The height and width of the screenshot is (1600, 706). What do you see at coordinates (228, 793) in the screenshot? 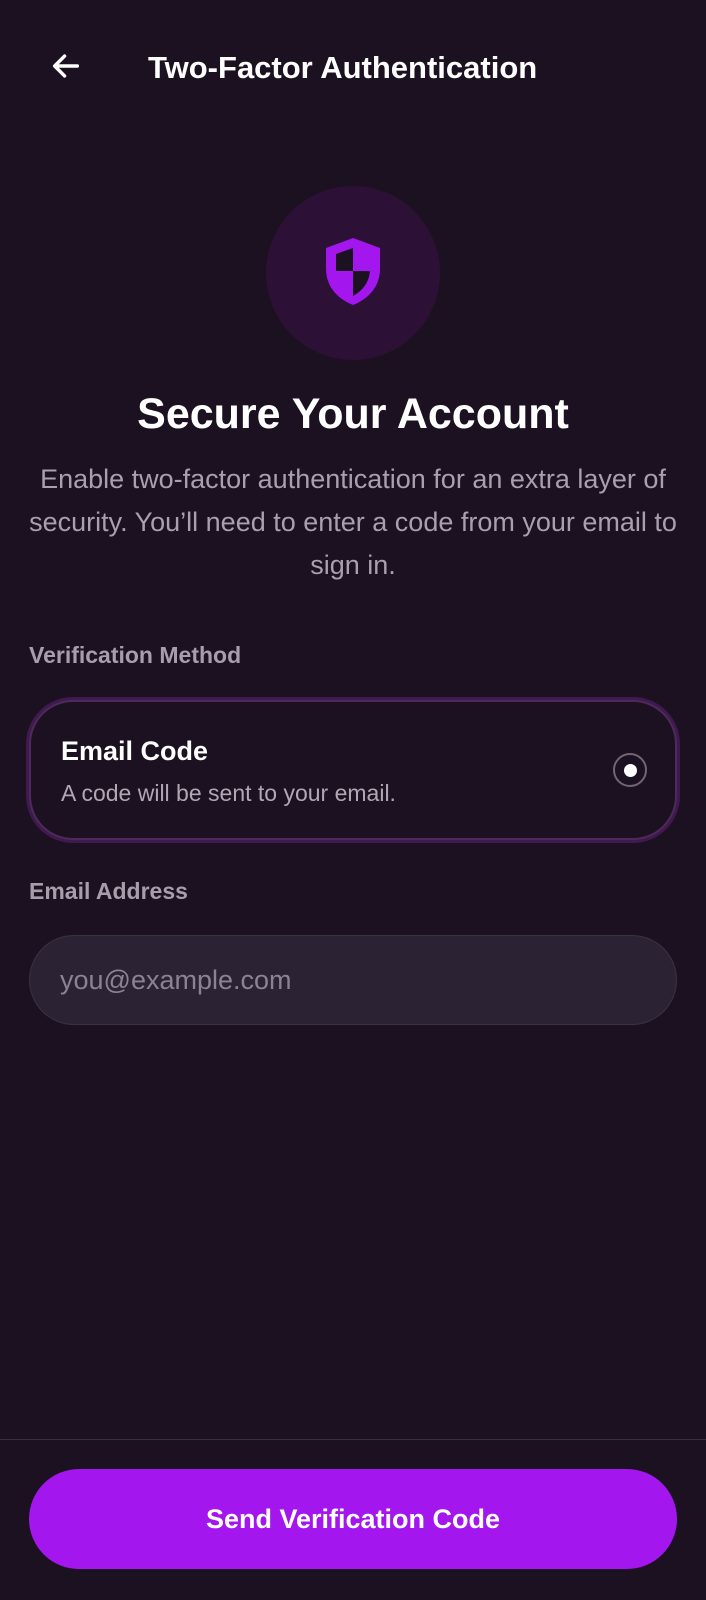
I see `option-subtitle: A code will be sent to your email.` at bounding box center [228, 793].